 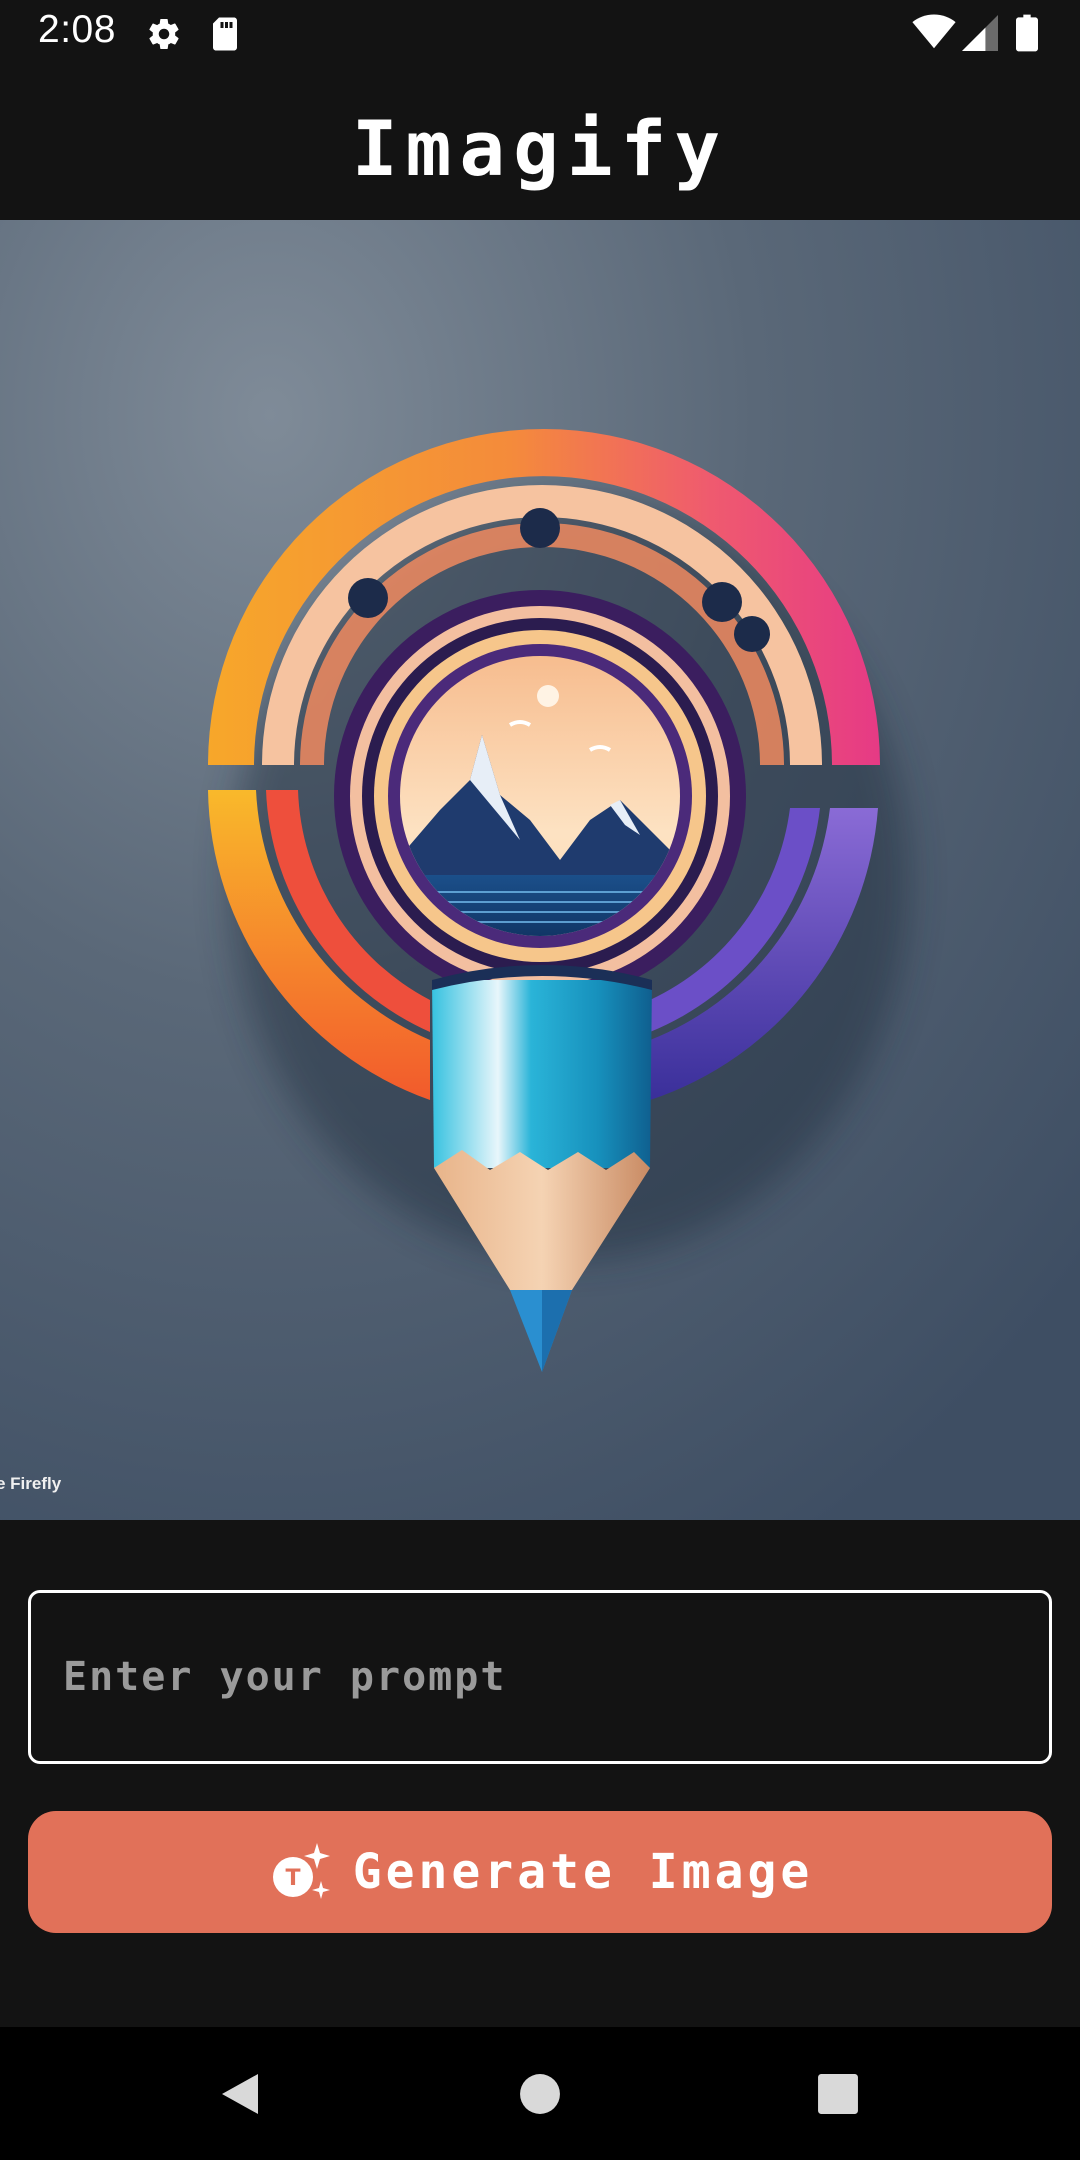 I want to click on sd-card-icon, so click(x=225, y=36).